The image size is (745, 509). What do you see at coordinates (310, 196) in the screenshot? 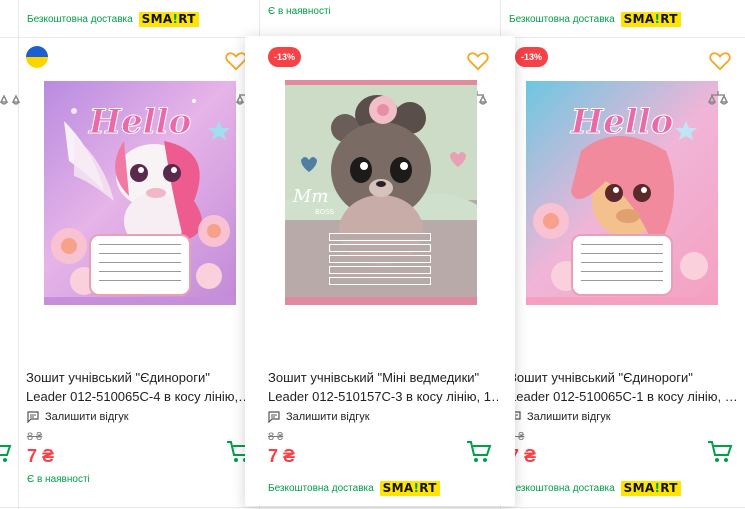
I see `cover-text: Mm` at bounding box center [310, 196].